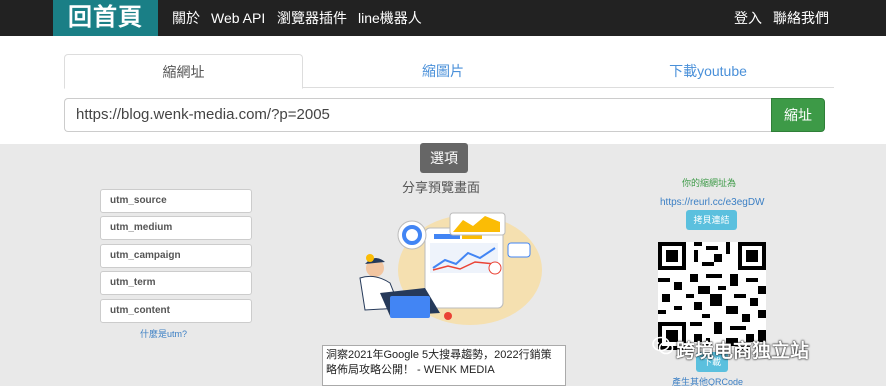 The height and width of the screenshot is (386, 886). I want to click on nav-login-link: 登入, so click(748, 18).